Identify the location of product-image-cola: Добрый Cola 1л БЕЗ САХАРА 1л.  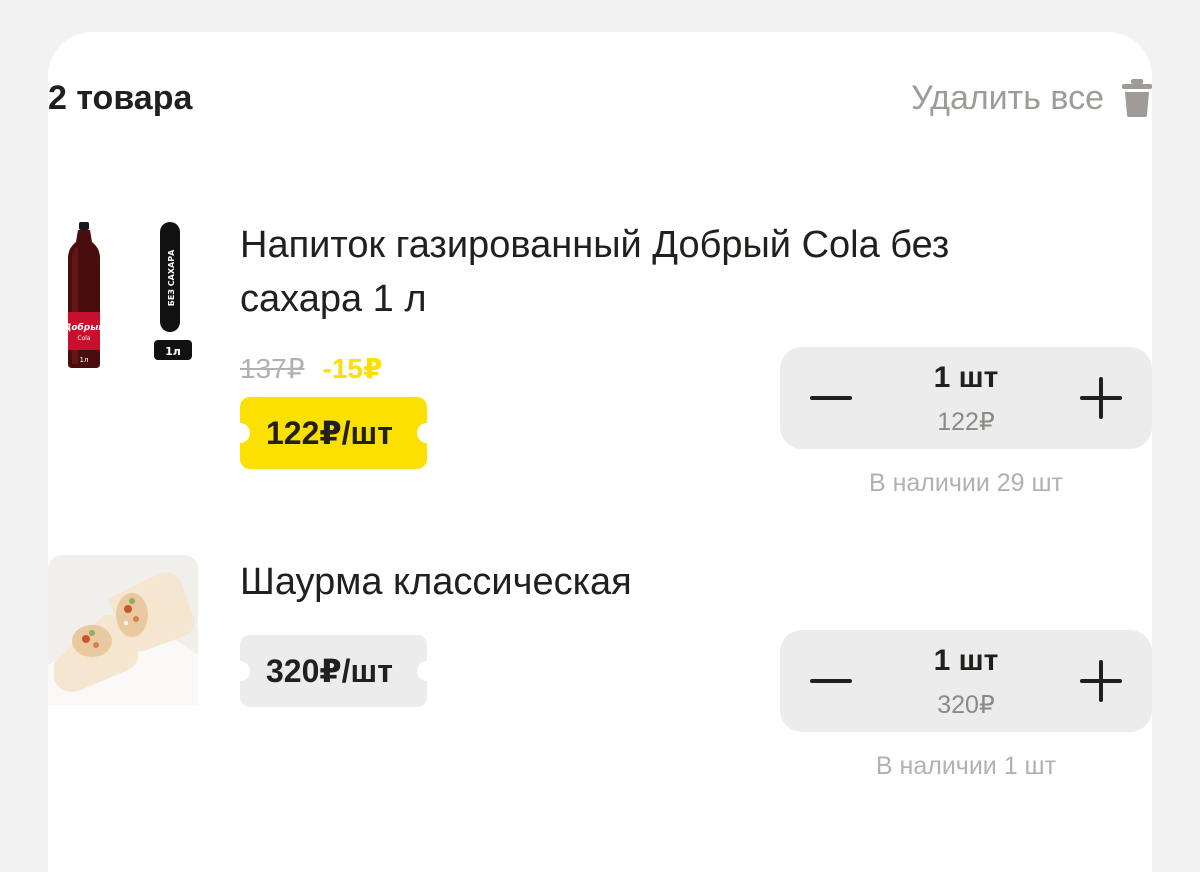
(123, 293).